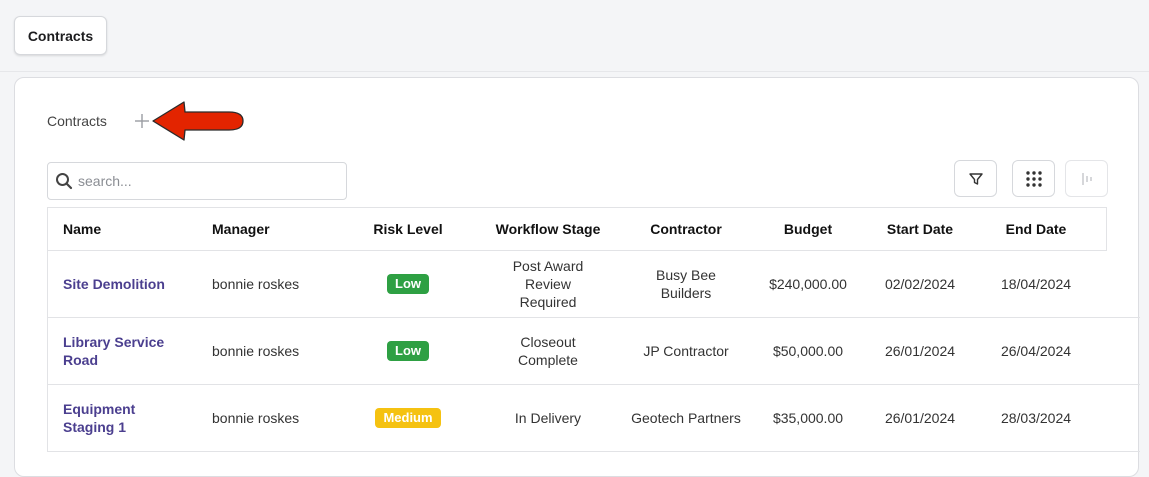  I want to click on col-workflow-stage: Workflow Stage, so click(548, 229).